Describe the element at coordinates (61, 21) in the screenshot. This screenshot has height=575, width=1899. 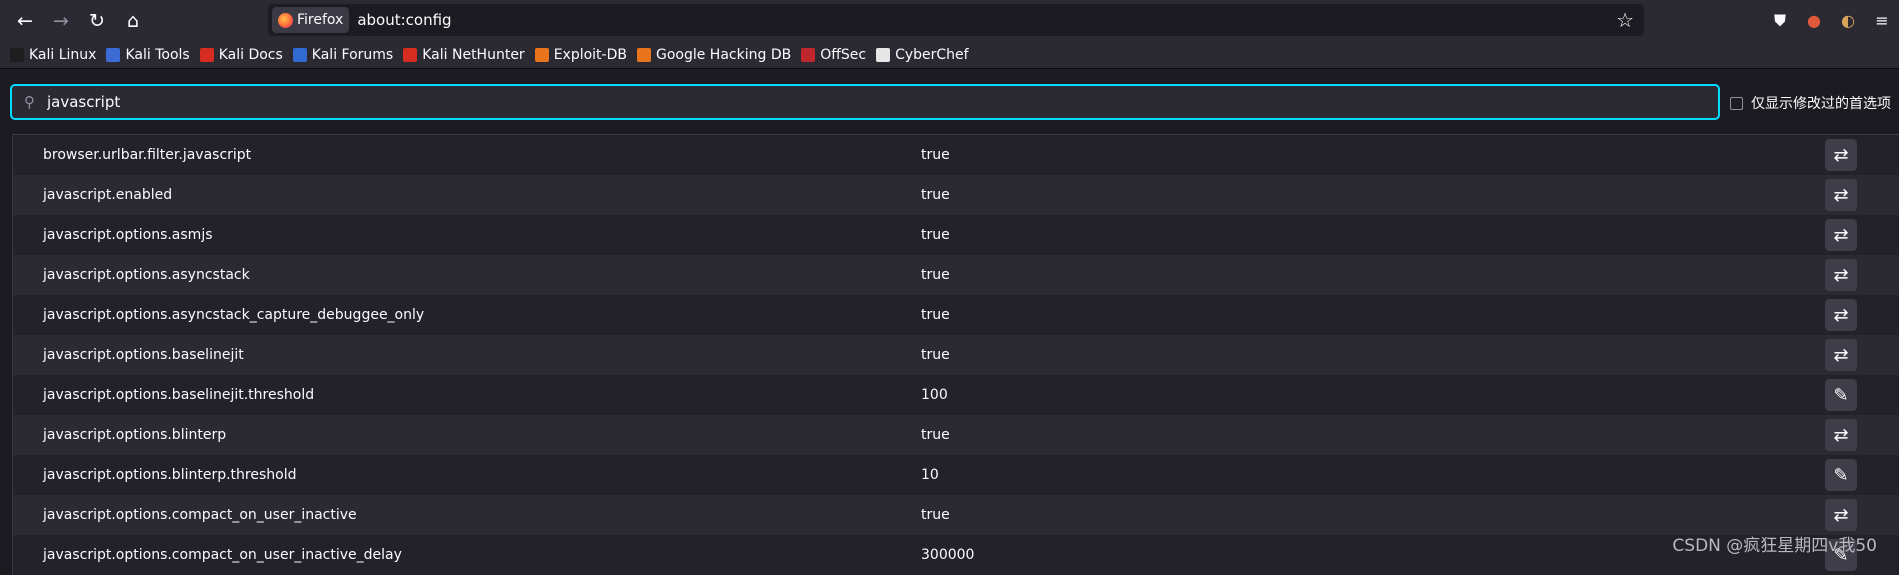
I see `forward-icon: →` at that location.